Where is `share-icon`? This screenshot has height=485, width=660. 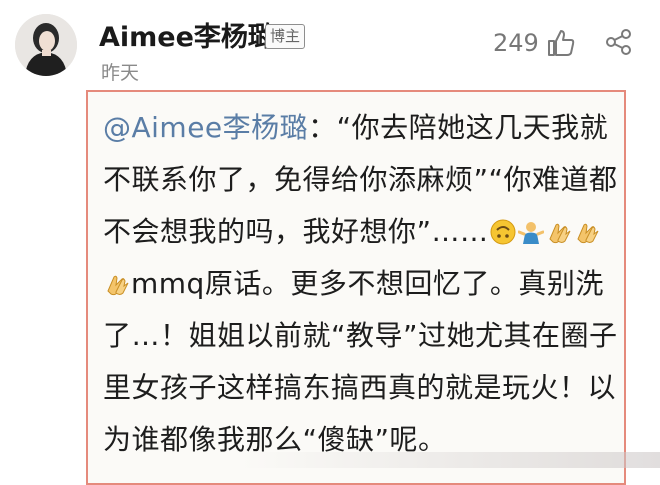
share-icon is located at coordinates (619, 42).